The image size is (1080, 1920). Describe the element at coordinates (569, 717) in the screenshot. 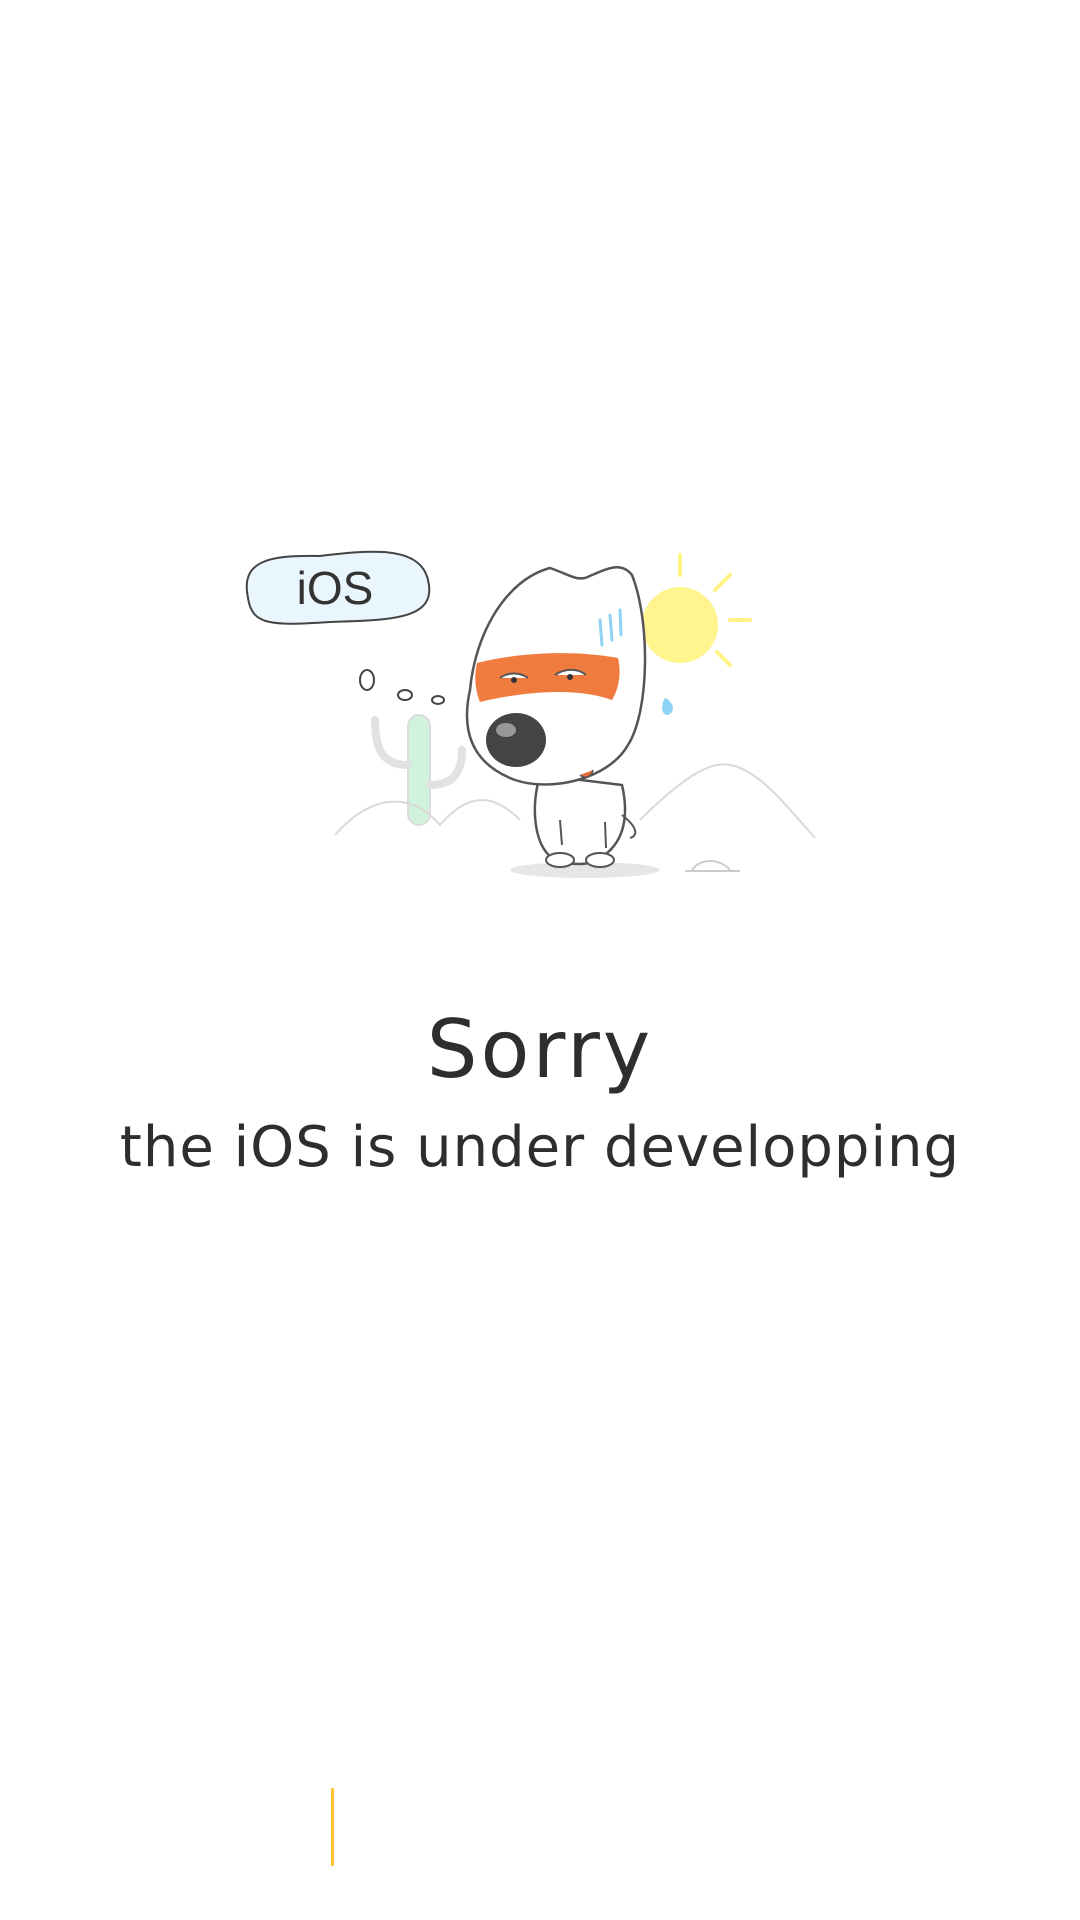

I see `mascot-dog-icon` at that location.